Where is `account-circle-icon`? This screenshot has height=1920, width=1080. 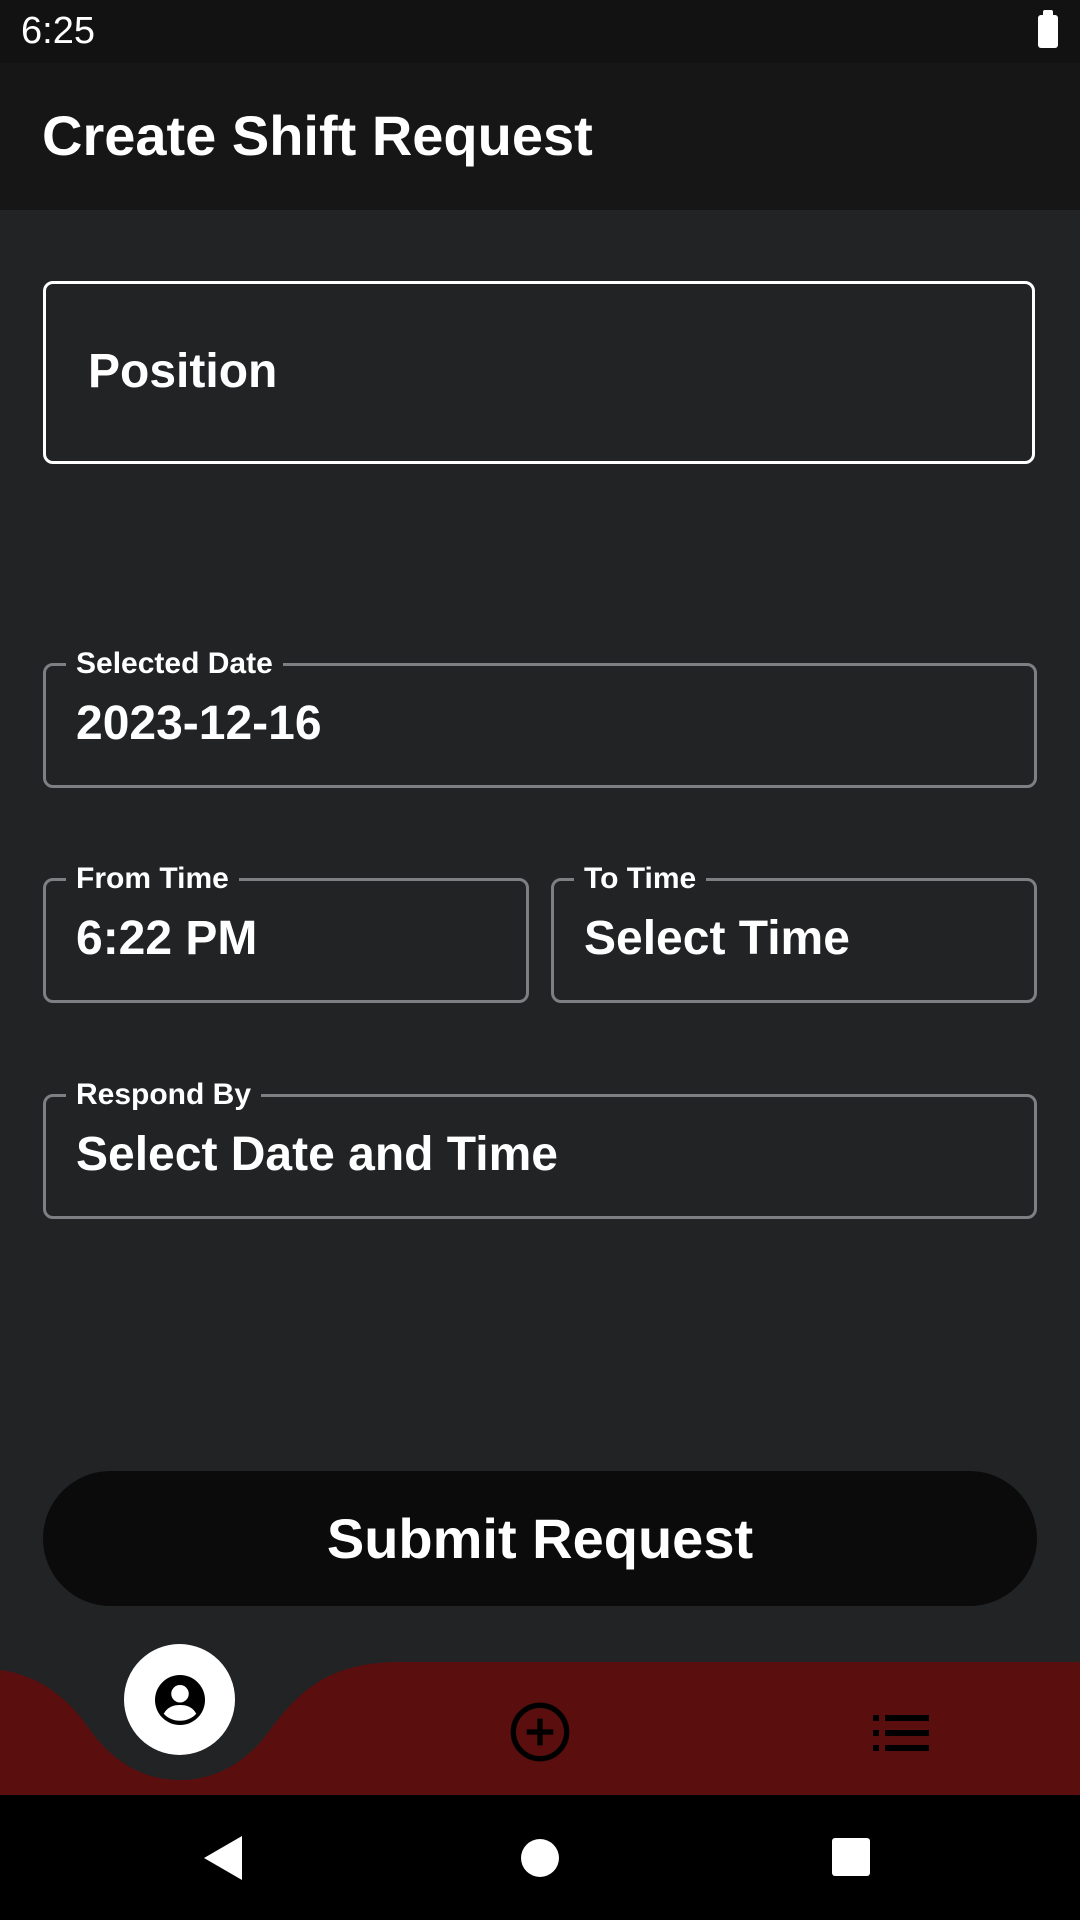 account-circle-icon is located at coordinates (179, 1699).